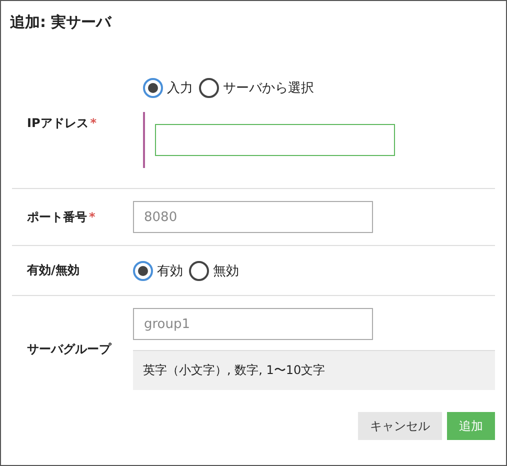 The width and height of the screenshot is (507, 466). What do you see at coordinates (57, 123) in the screenshot?
I see `field-label: IPアドレス` at bounding box center [57, 123].